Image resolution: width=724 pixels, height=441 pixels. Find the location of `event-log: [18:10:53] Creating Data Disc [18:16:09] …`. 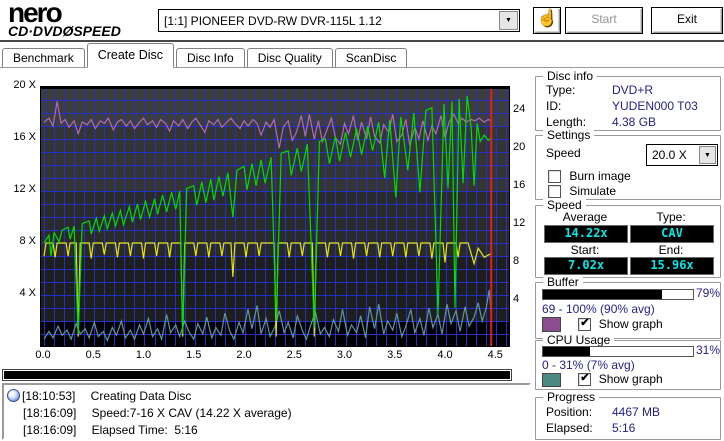

event-log: [18:10:53] Creating Data Disc [18:16:09] … is located at coordinates (266, 411).